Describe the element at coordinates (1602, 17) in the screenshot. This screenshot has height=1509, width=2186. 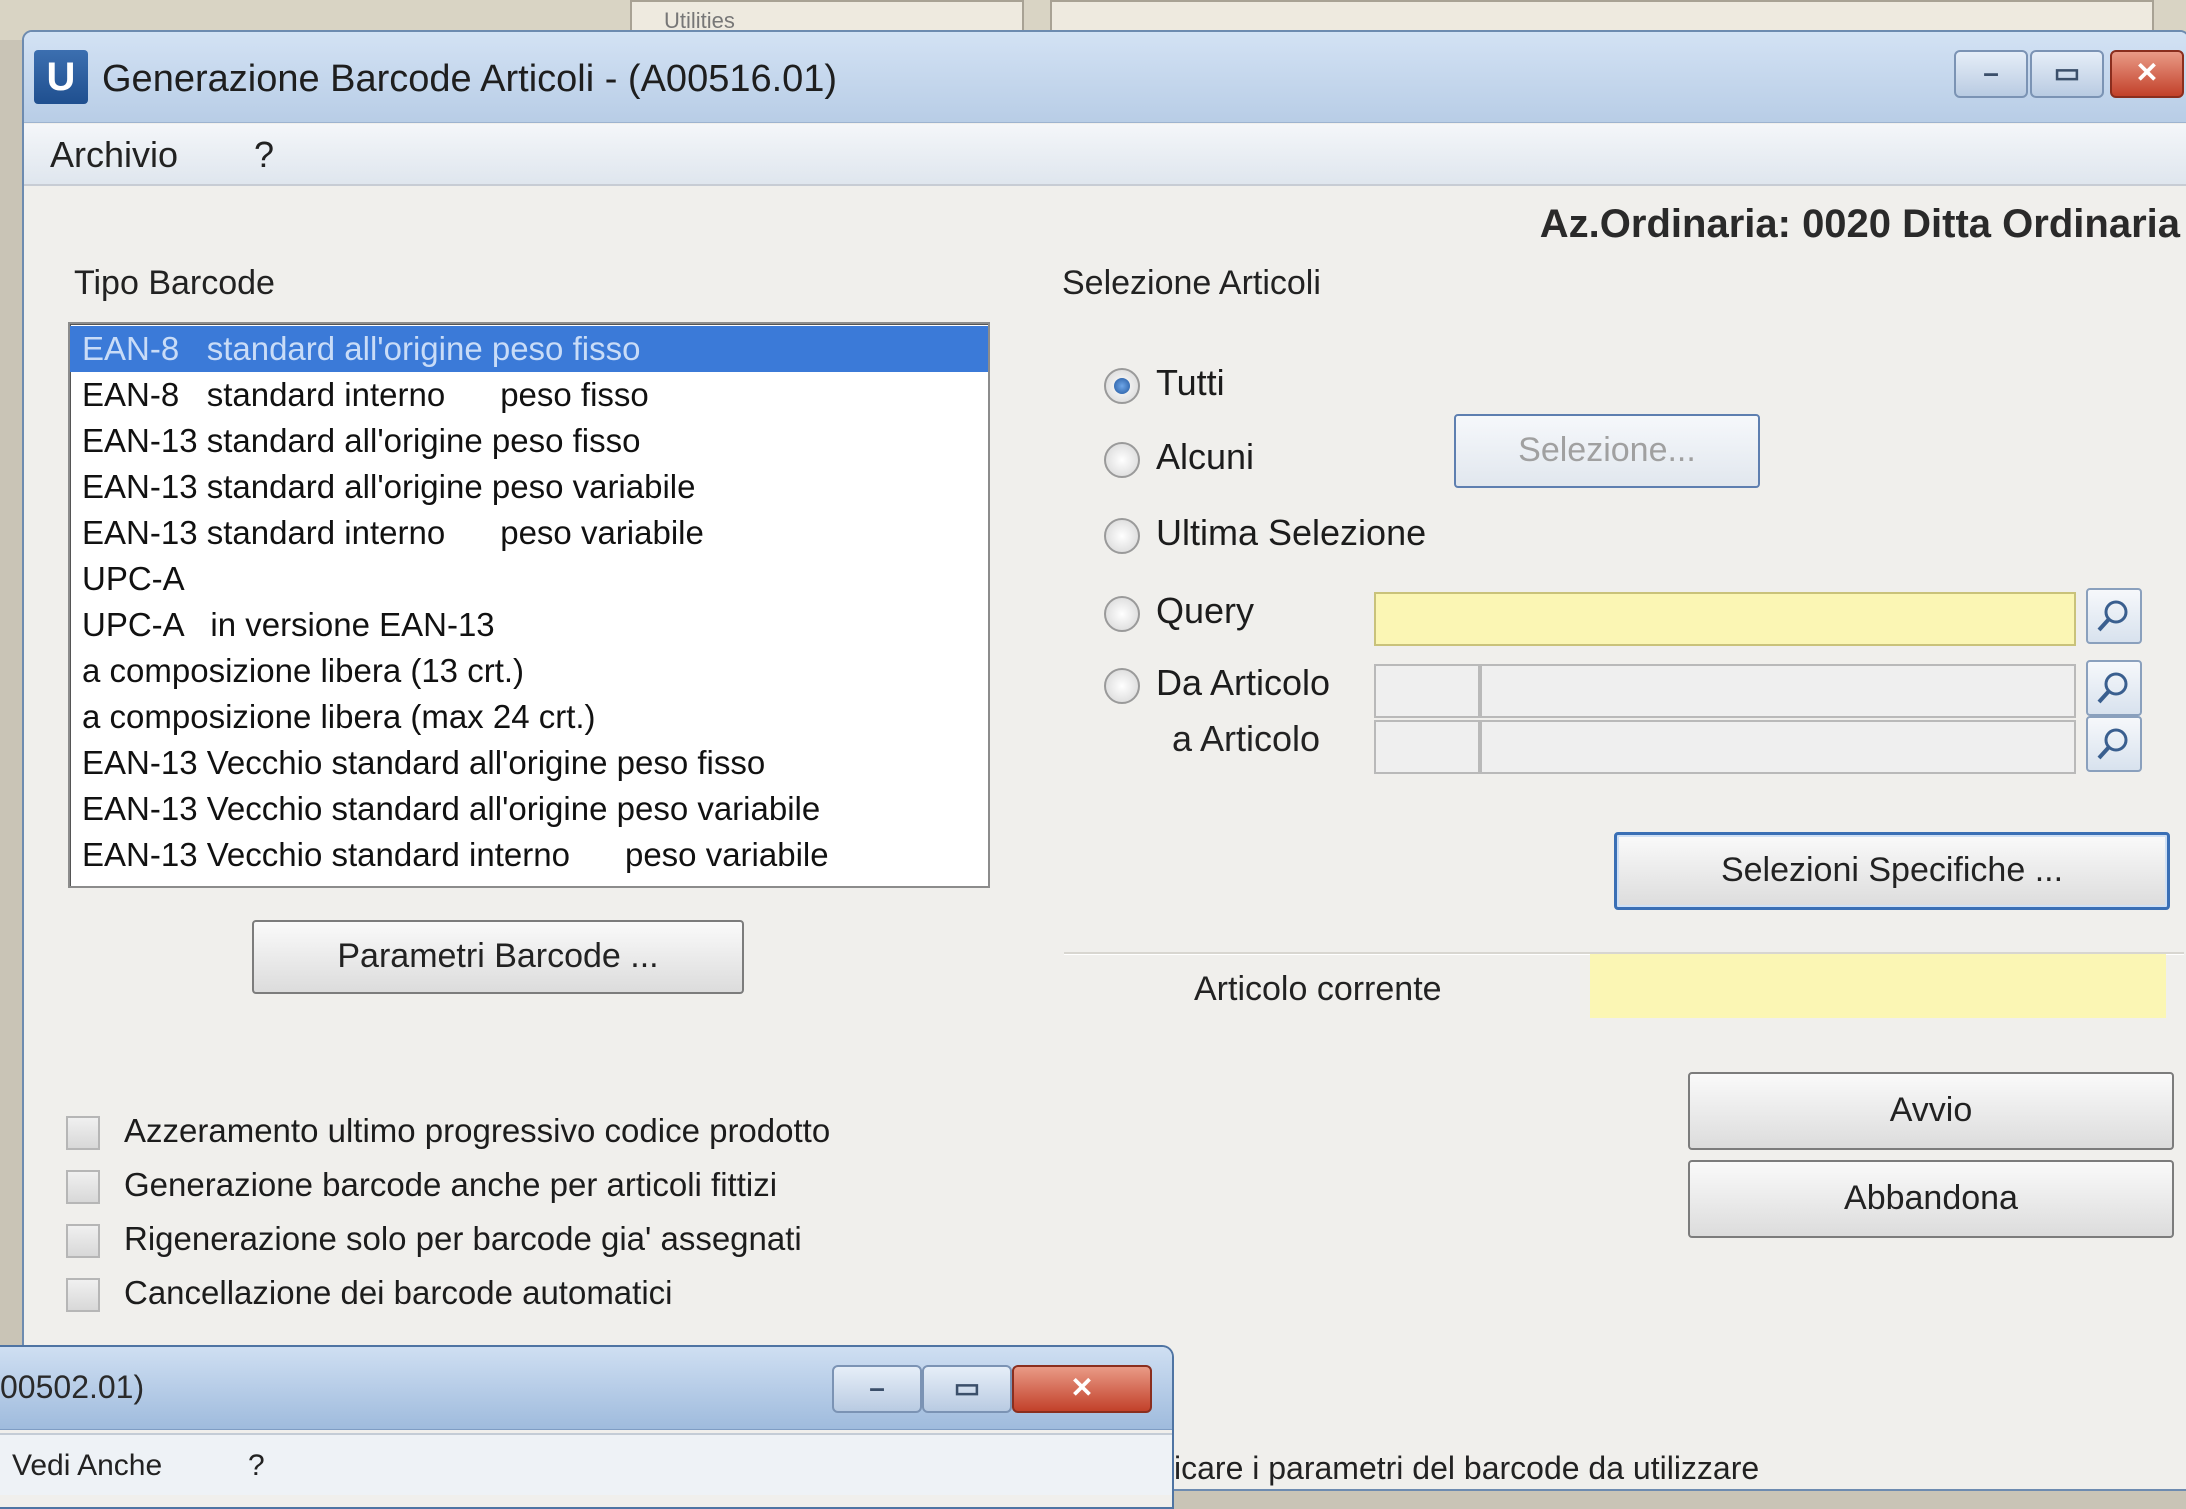
I see `background-panel` at that location.